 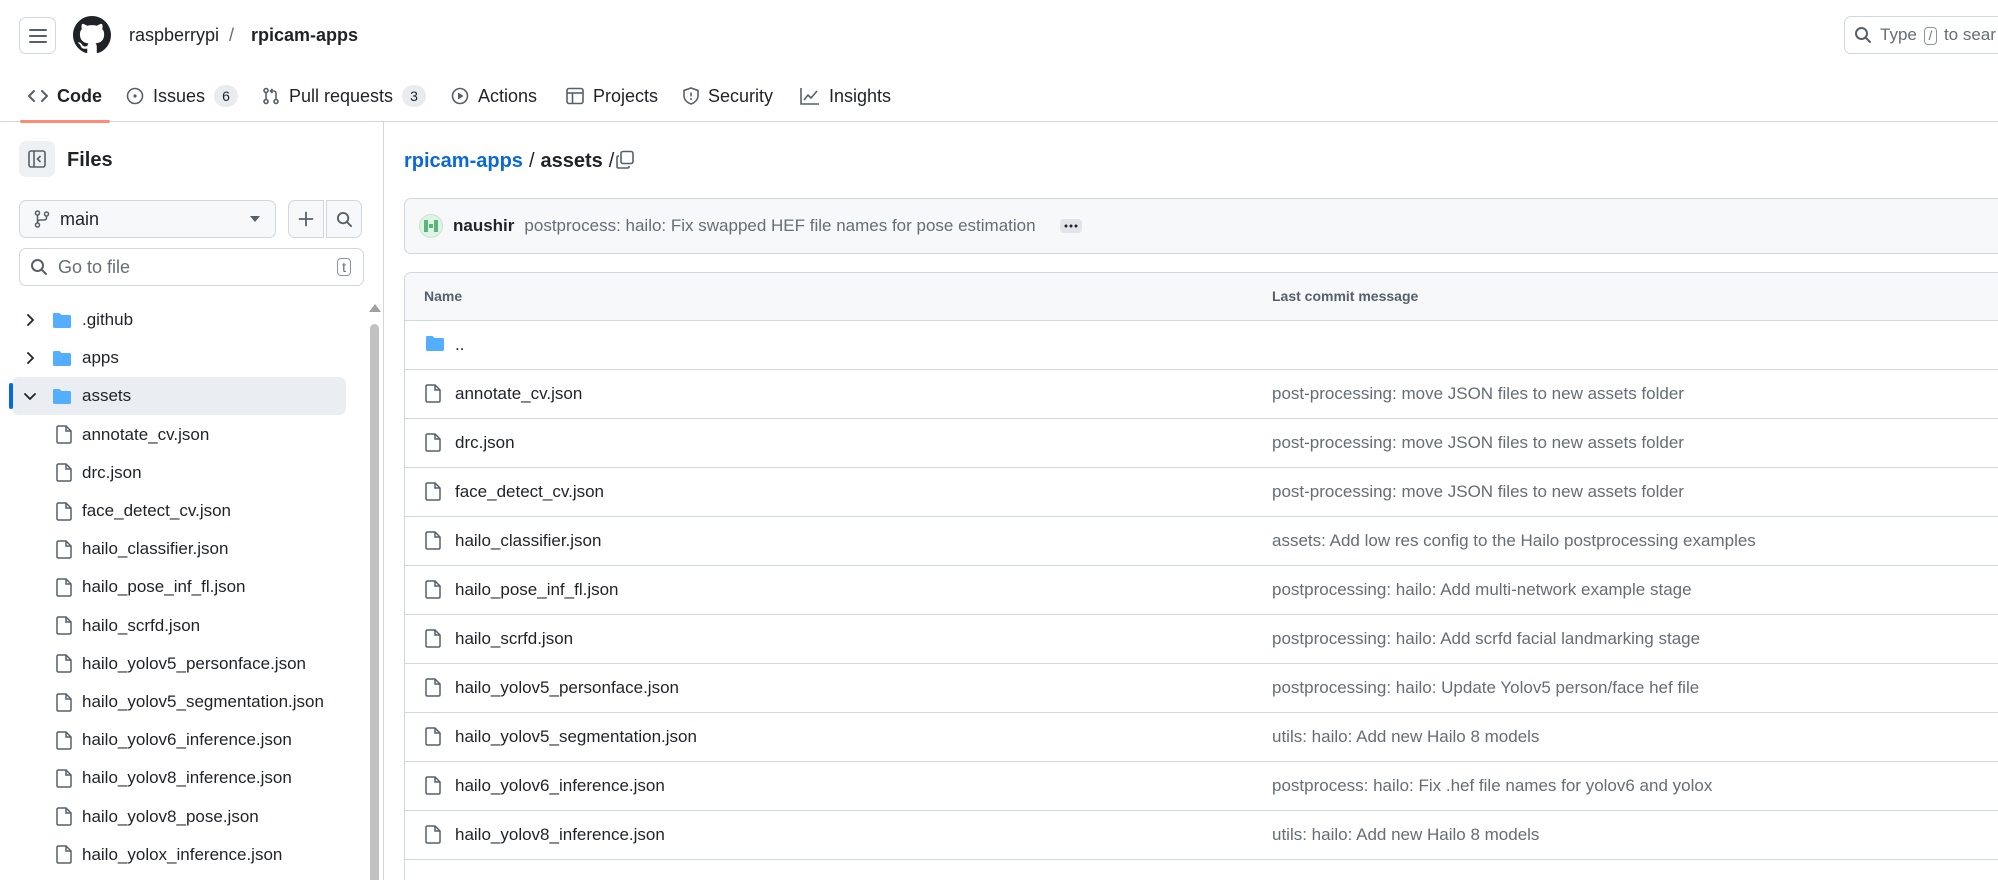 I want to click on tab-code: Code, so click(x=65, y=96).